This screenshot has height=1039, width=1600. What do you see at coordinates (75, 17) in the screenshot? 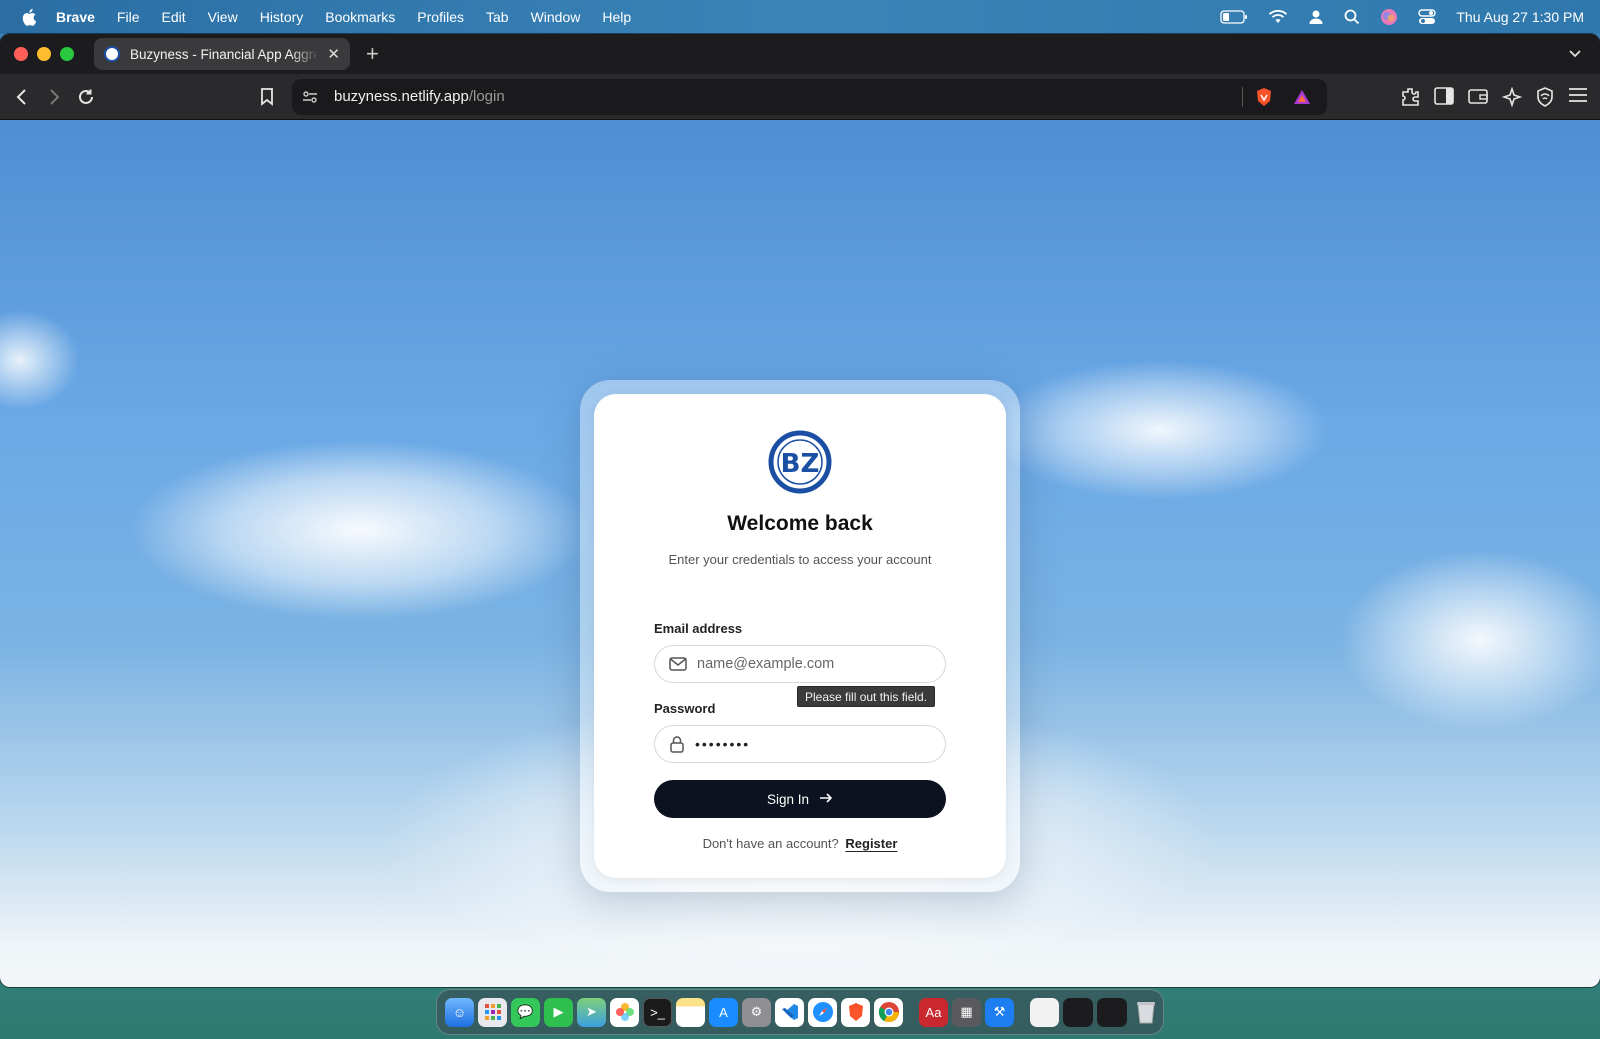
I see `menu-app-brave: Brave` at bounding box center [75, 17].